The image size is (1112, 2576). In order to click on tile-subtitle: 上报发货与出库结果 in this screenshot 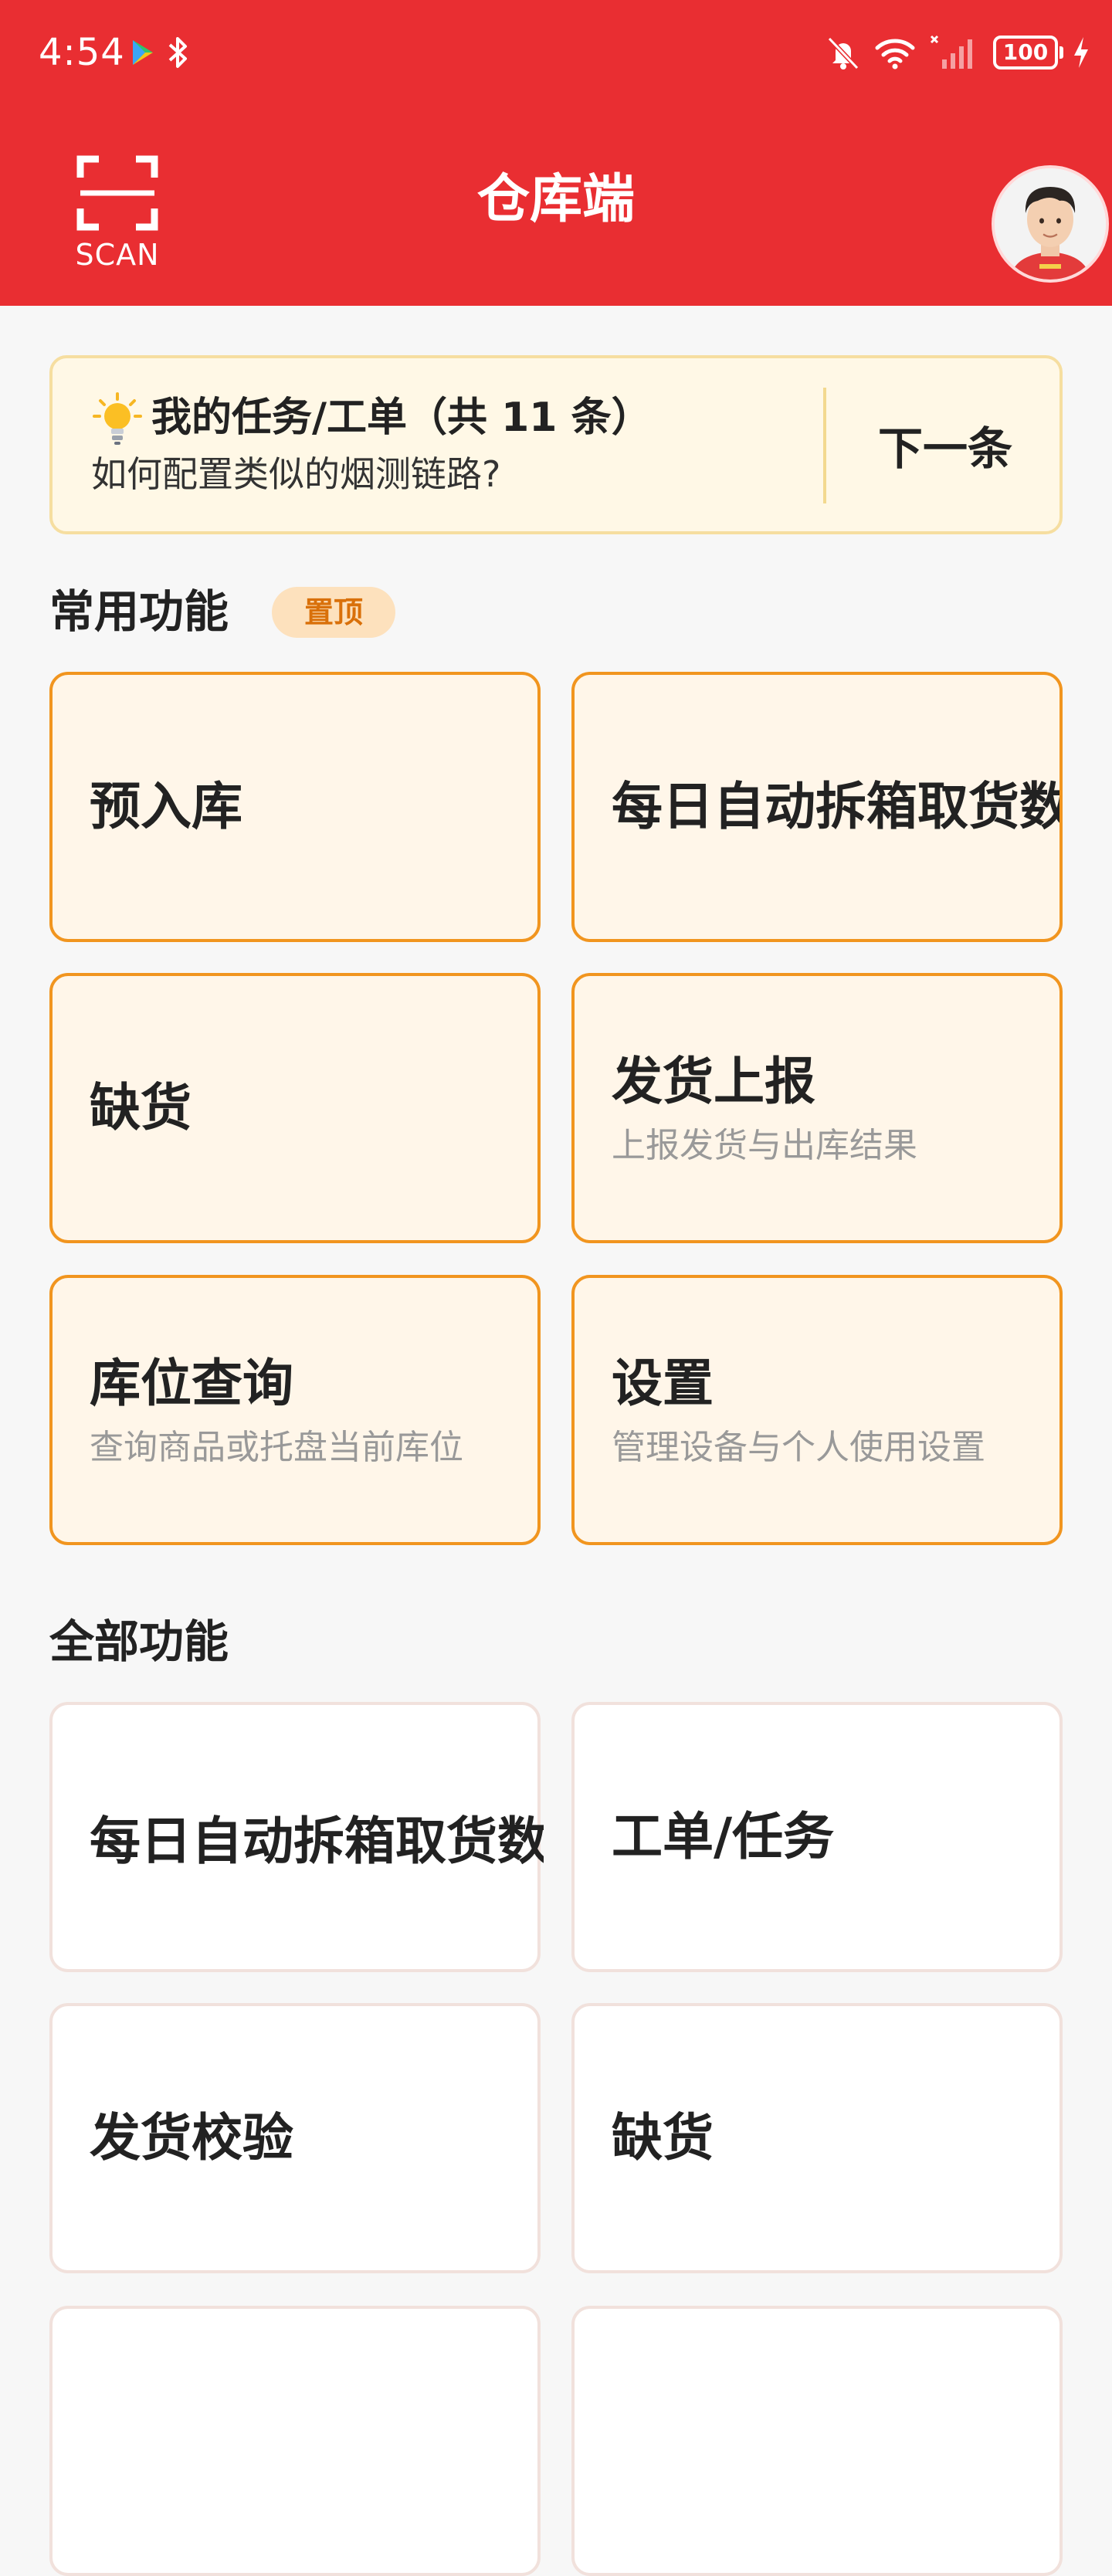, I will do `click(764, 1145)`.